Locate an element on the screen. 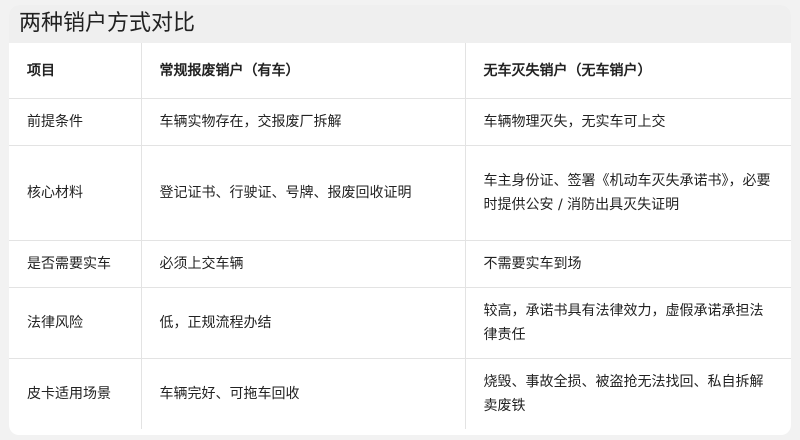 This screenshot has height=440, width=800. row-label: 核心材料 is located at coordinates (75, 193).